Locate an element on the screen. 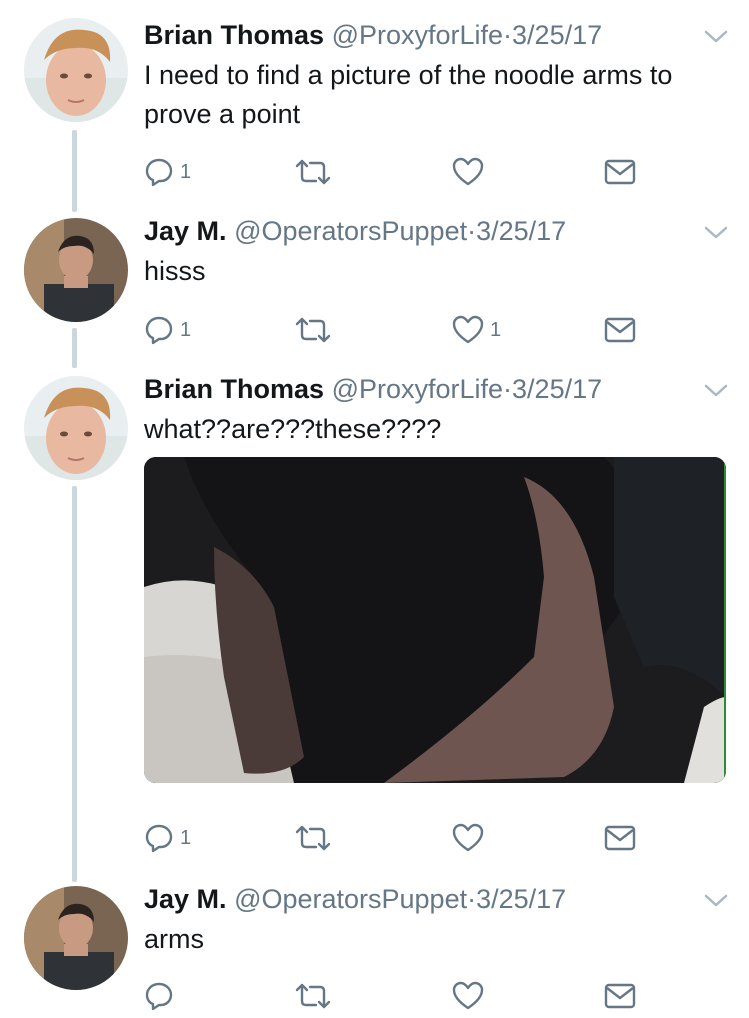 Image resolution: width=749 pixels, height=1018 pixels. tweet: Jay M. @OperatorsPuppet·3/25/17 arms is located at coordinates (374, 946).